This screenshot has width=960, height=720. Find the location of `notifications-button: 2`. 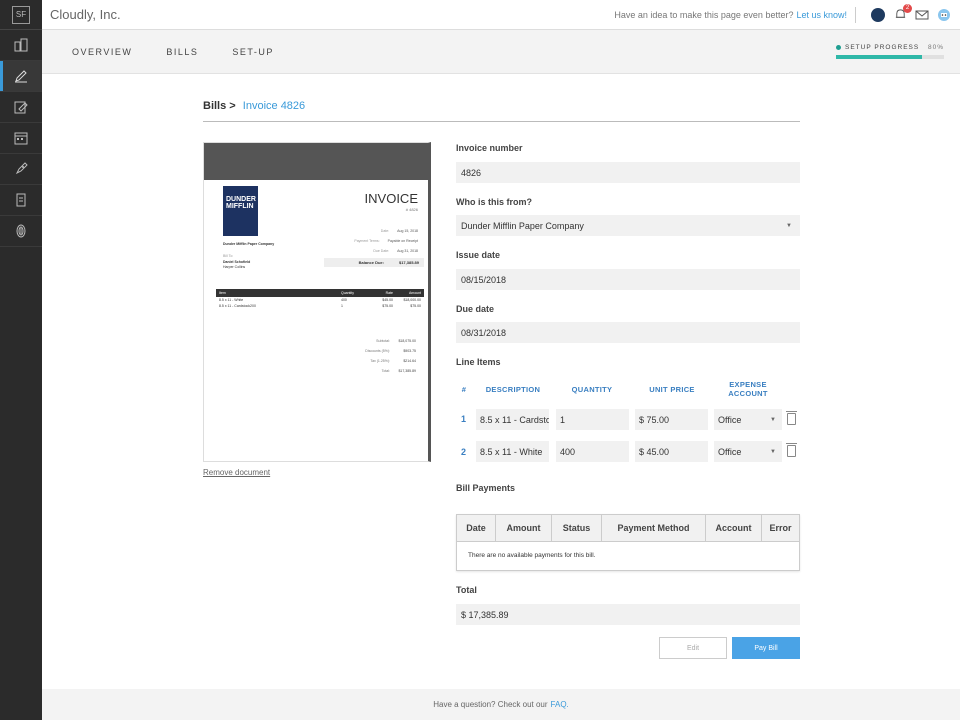

notifications-button: 2 is located at coordinates (902, 13).